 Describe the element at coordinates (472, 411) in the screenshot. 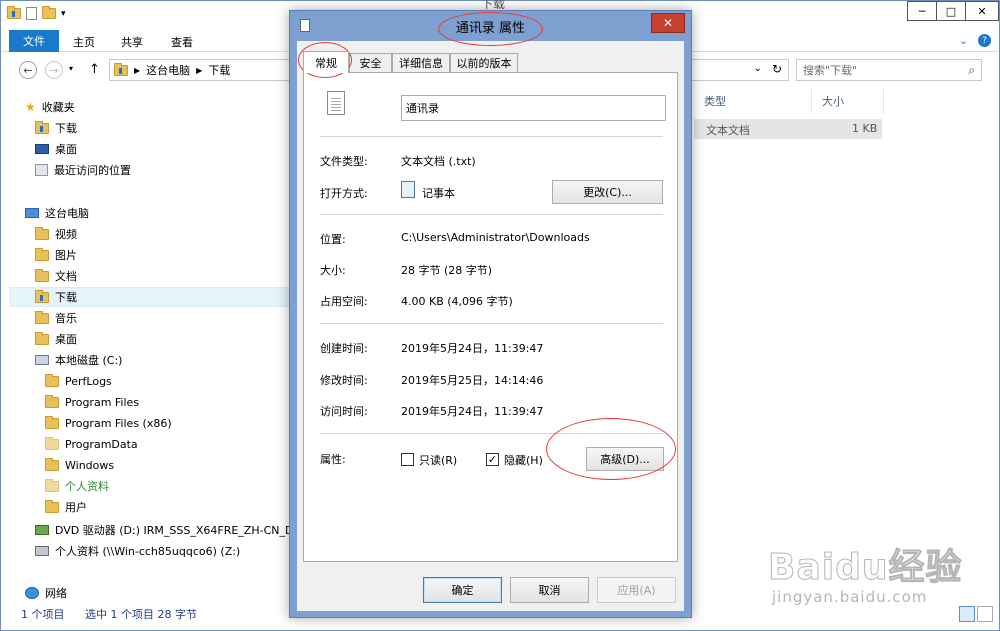

I see `accessed-value: 2019年5月24日，11:39:47` at that location.